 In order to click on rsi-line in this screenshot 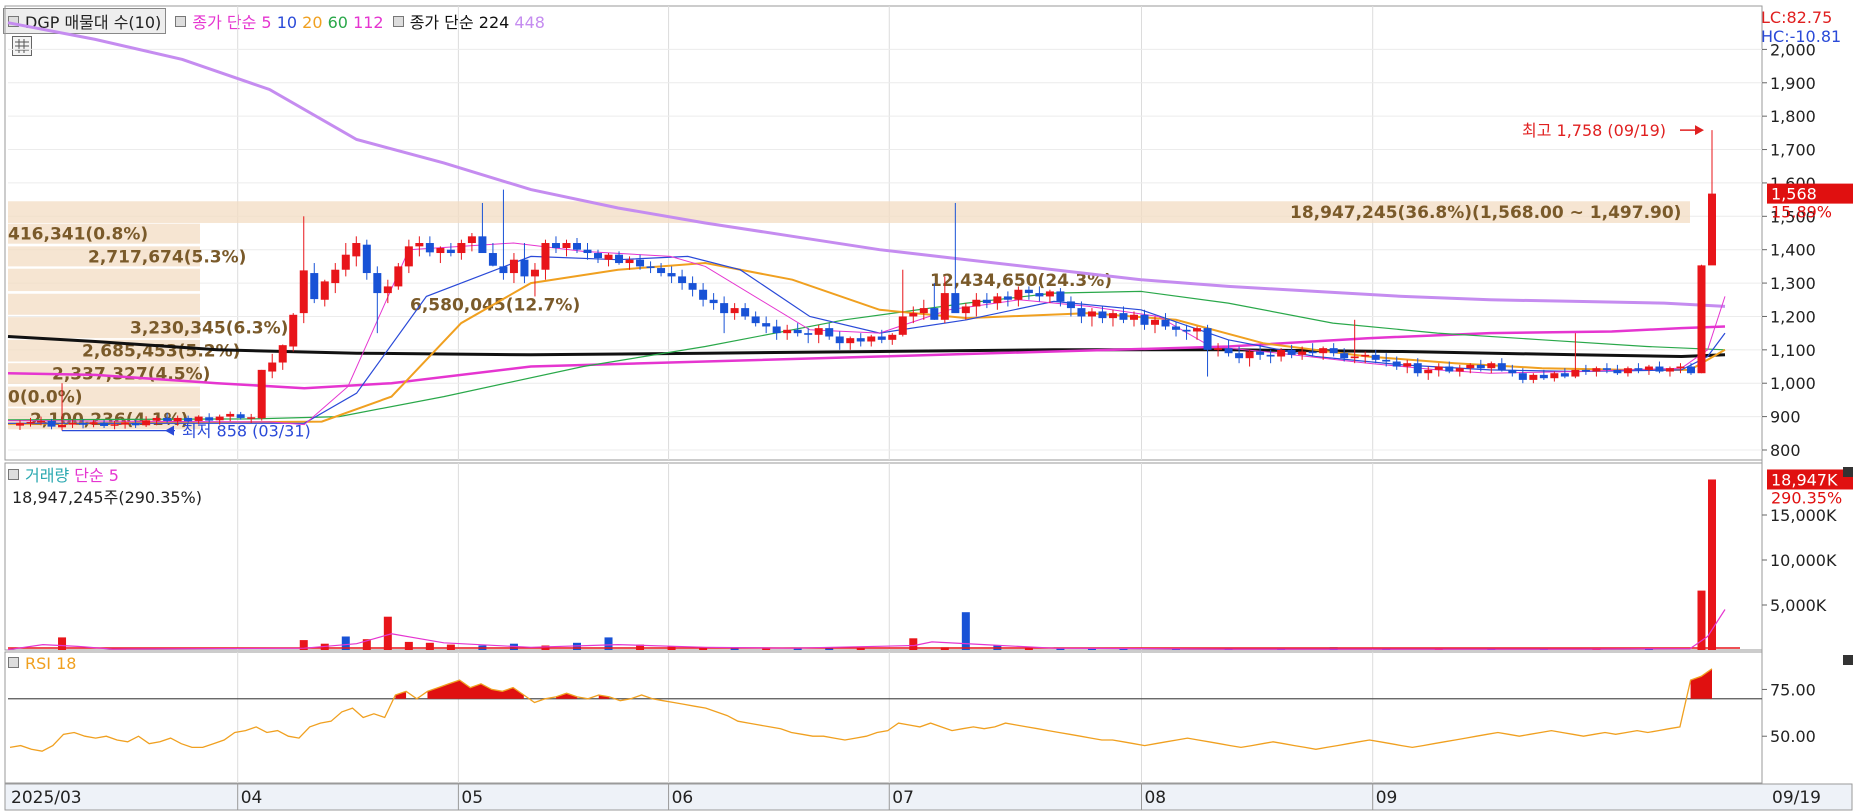, I will do `click(861, 710)`.